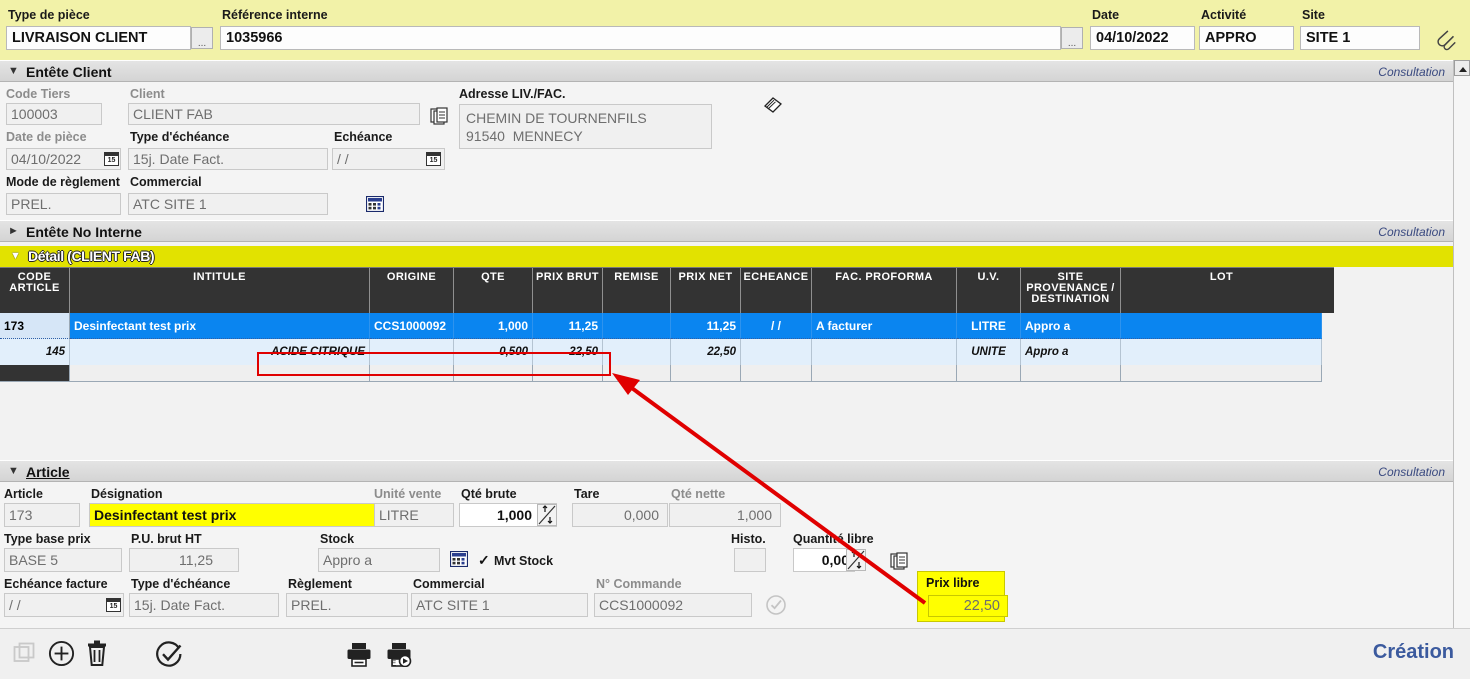  What do you see at coordinates (35, 290) in the screenshot?
I see `grid-col-header-0: CODE ARTICLE` at bounding box center [35, 290].